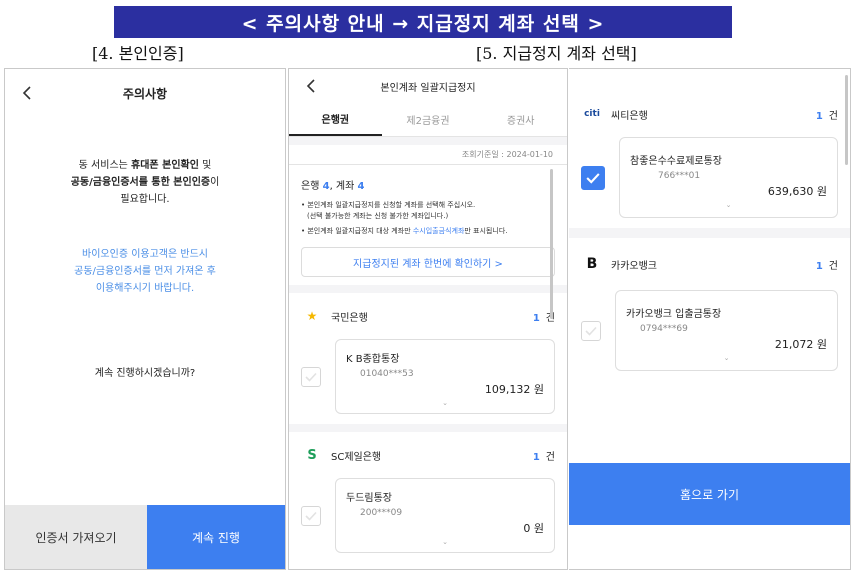 This screenshot has height=574, width=854. I want to click on account-balance: 109,132 원, so click(514, 389).